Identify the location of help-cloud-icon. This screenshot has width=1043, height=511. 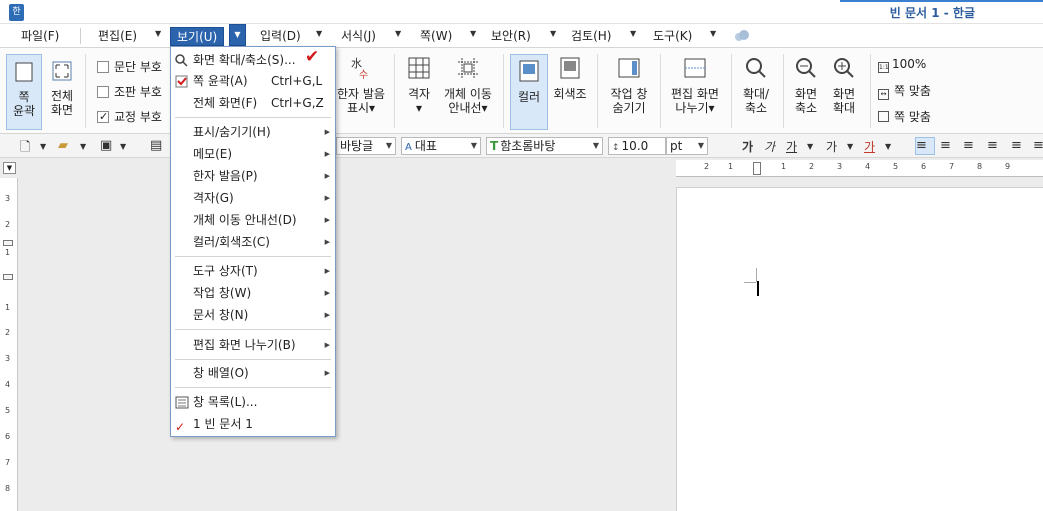
(742, 36).